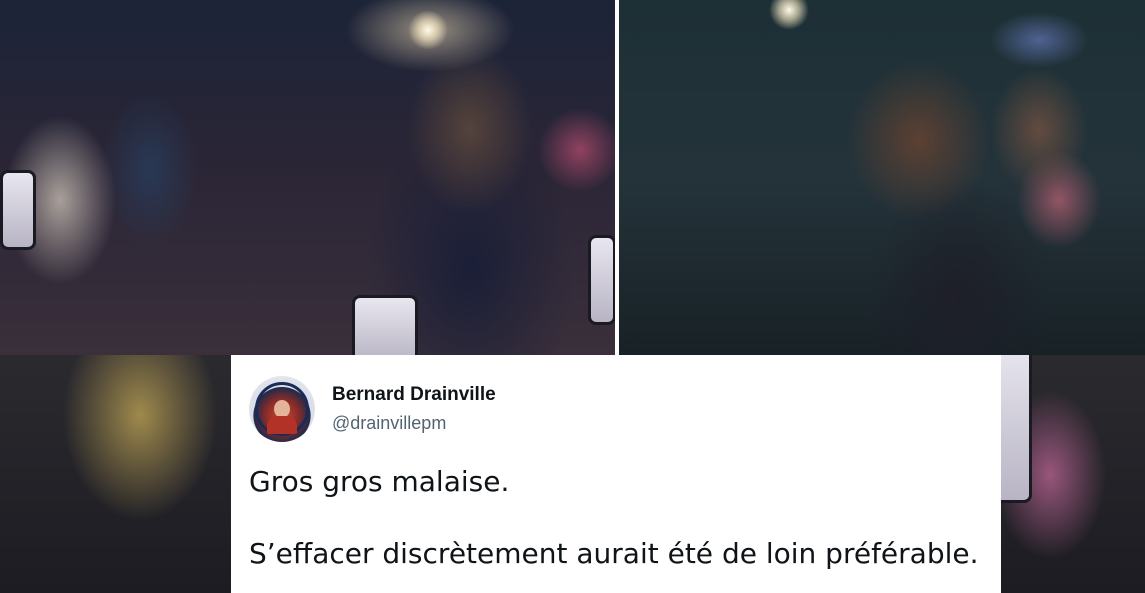 This screenshot has width=1145, height=593. I want to click on tweet-header: Bernard Drainville @drainvillepm, so click(616, 409).